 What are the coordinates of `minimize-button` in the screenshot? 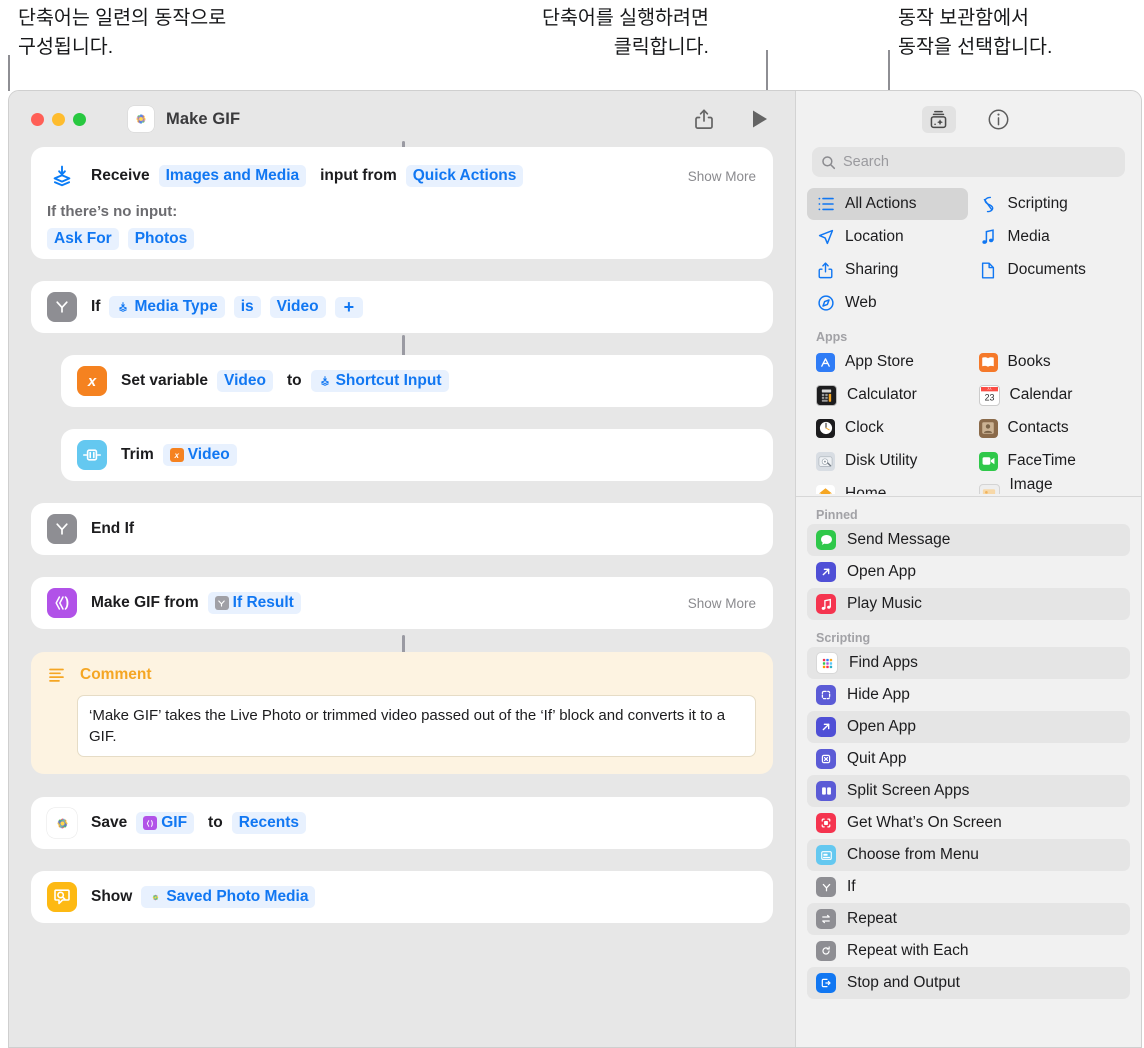 It's located at (58, 119).